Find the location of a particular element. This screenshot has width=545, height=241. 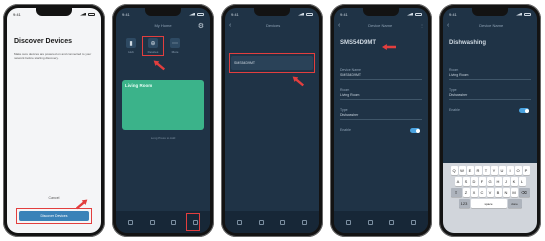

space-key: space is located at coordinates (488, 203).